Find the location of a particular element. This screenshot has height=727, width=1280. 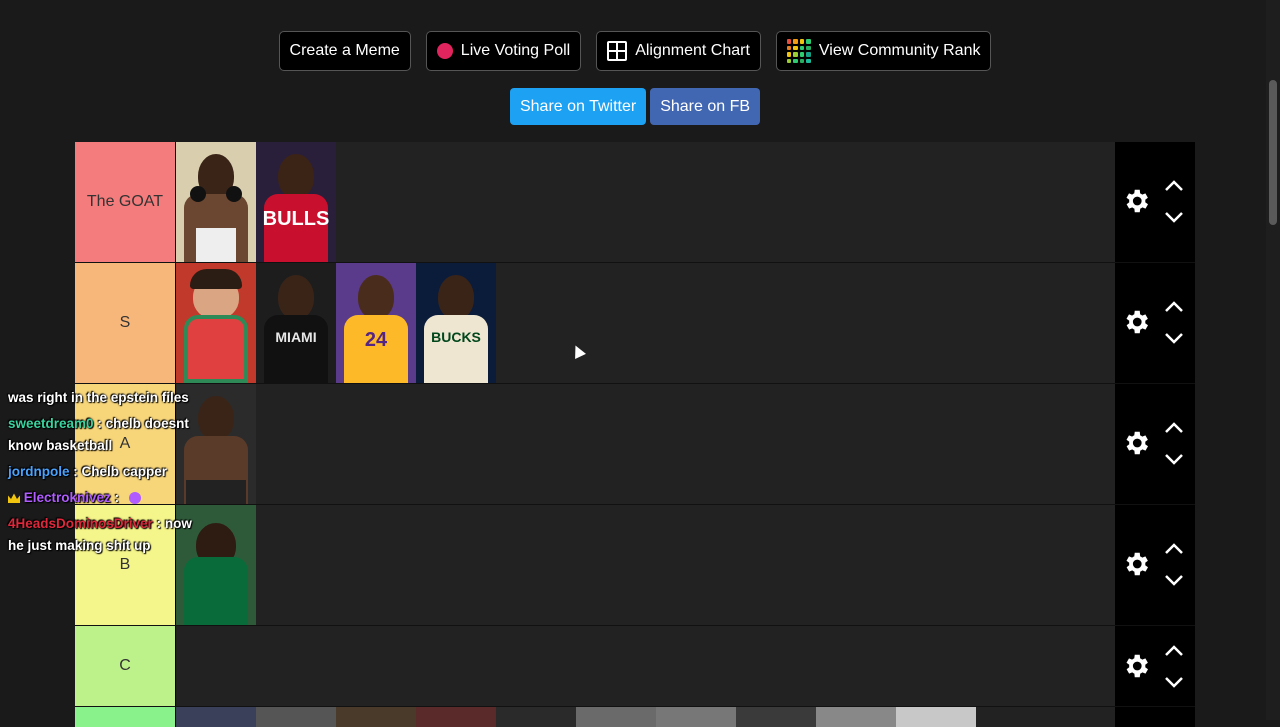

tier-items: BULLS is located at coordinates (645, 202).